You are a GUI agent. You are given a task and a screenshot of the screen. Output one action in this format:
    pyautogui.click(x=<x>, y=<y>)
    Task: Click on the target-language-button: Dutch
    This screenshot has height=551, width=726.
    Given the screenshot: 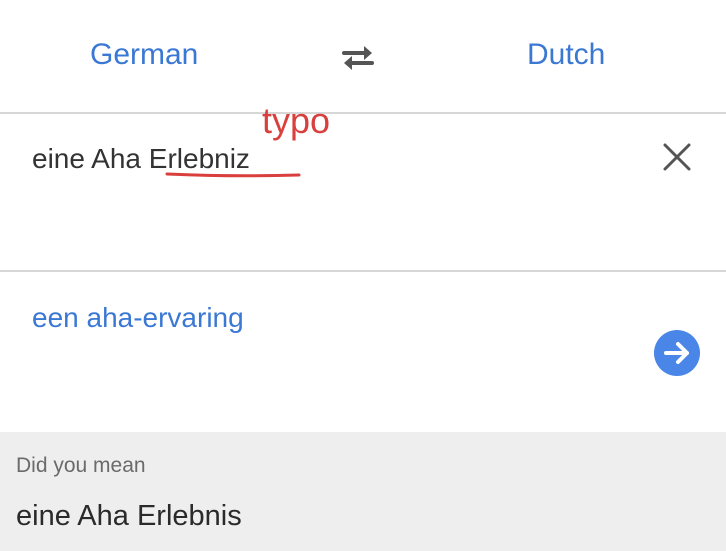 What is the action you would take?
    pyautogui.click(x=566, y=55)
    